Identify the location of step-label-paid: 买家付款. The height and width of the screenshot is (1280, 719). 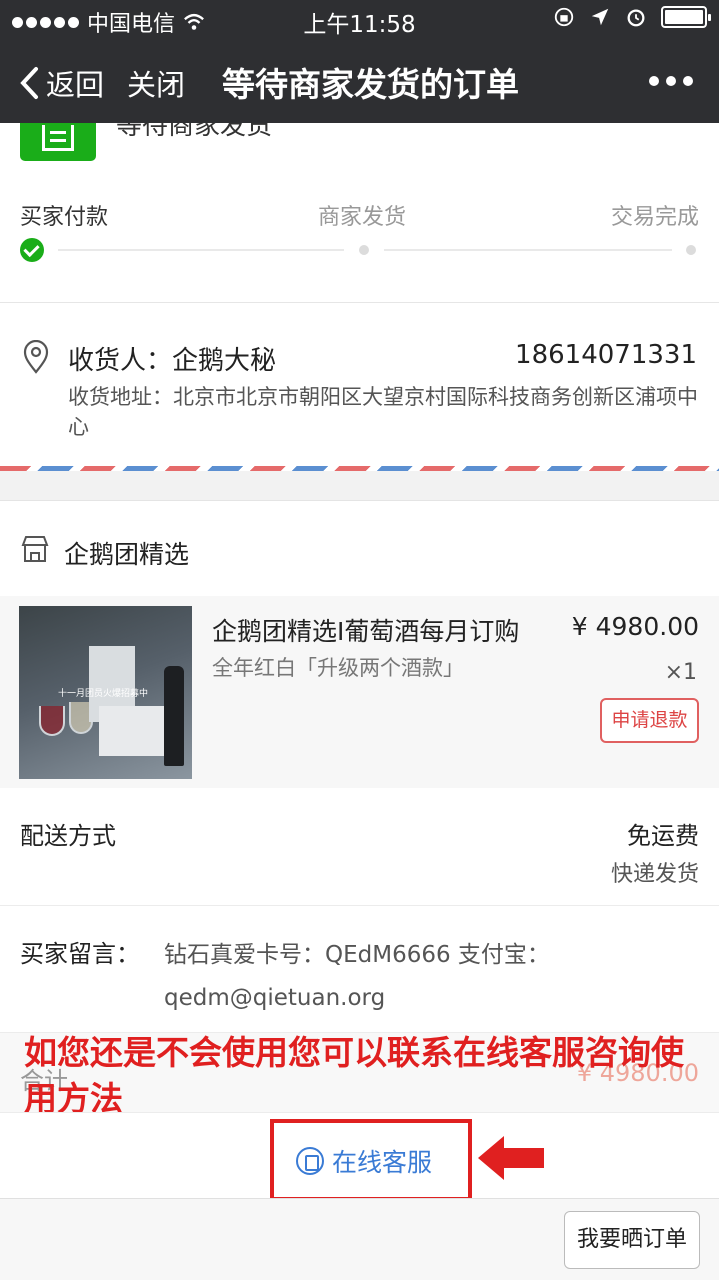
(64, 217).